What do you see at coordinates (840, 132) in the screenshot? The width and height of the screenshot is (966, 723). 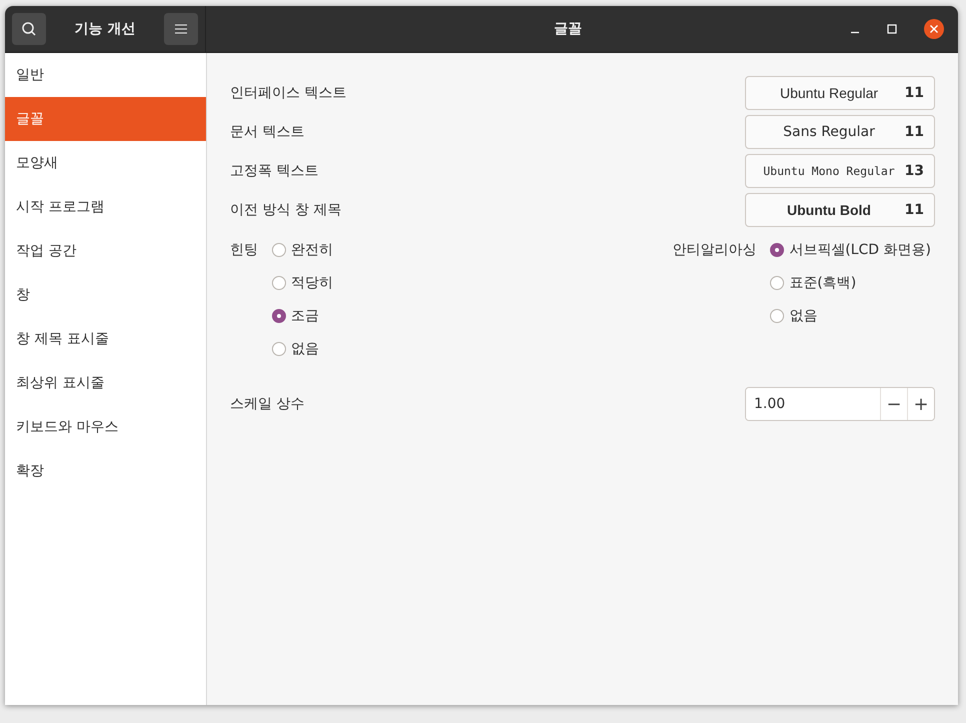 I see `font-button: Sans Regular 11` at bounding box center [840, 132].